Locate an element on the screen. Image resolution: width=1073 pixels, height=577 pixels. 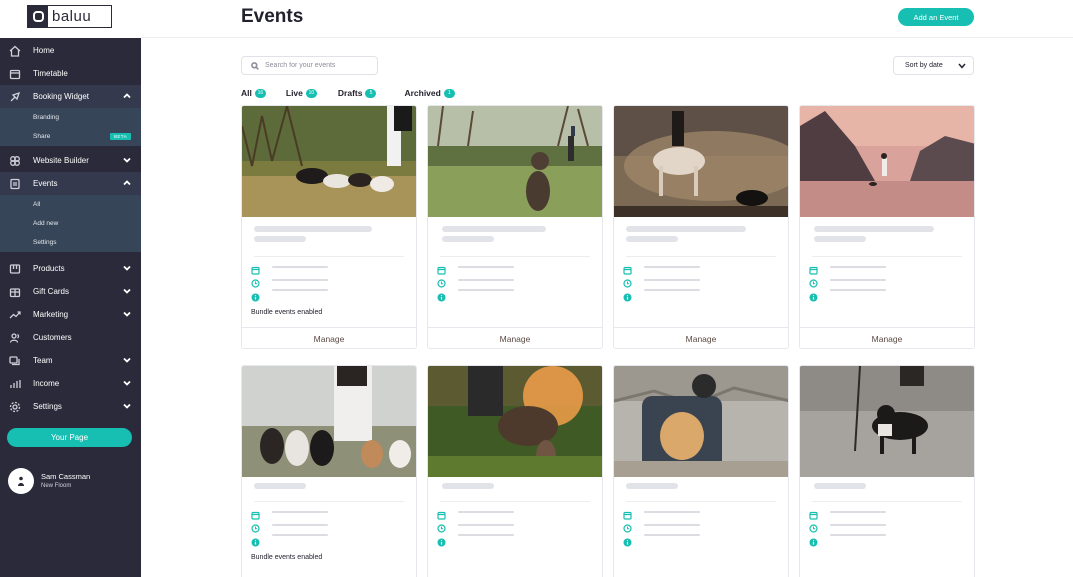
event-card: Bundle events enabled is located at coordinates (329, 471).